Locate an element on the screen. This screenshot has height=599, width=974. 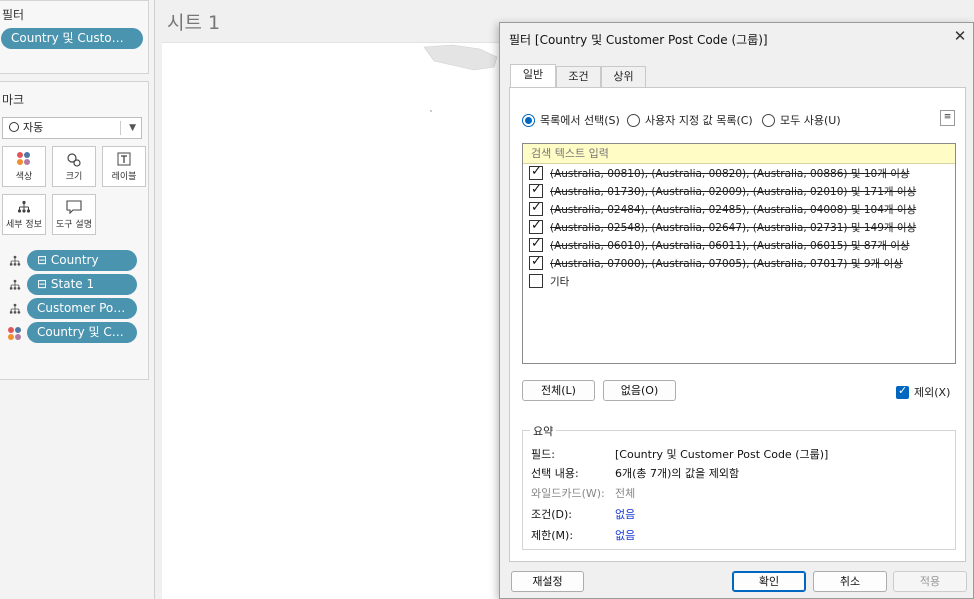
radio-select-from-list: 목록에서 선택(S) is located at coordinates (571, 120).